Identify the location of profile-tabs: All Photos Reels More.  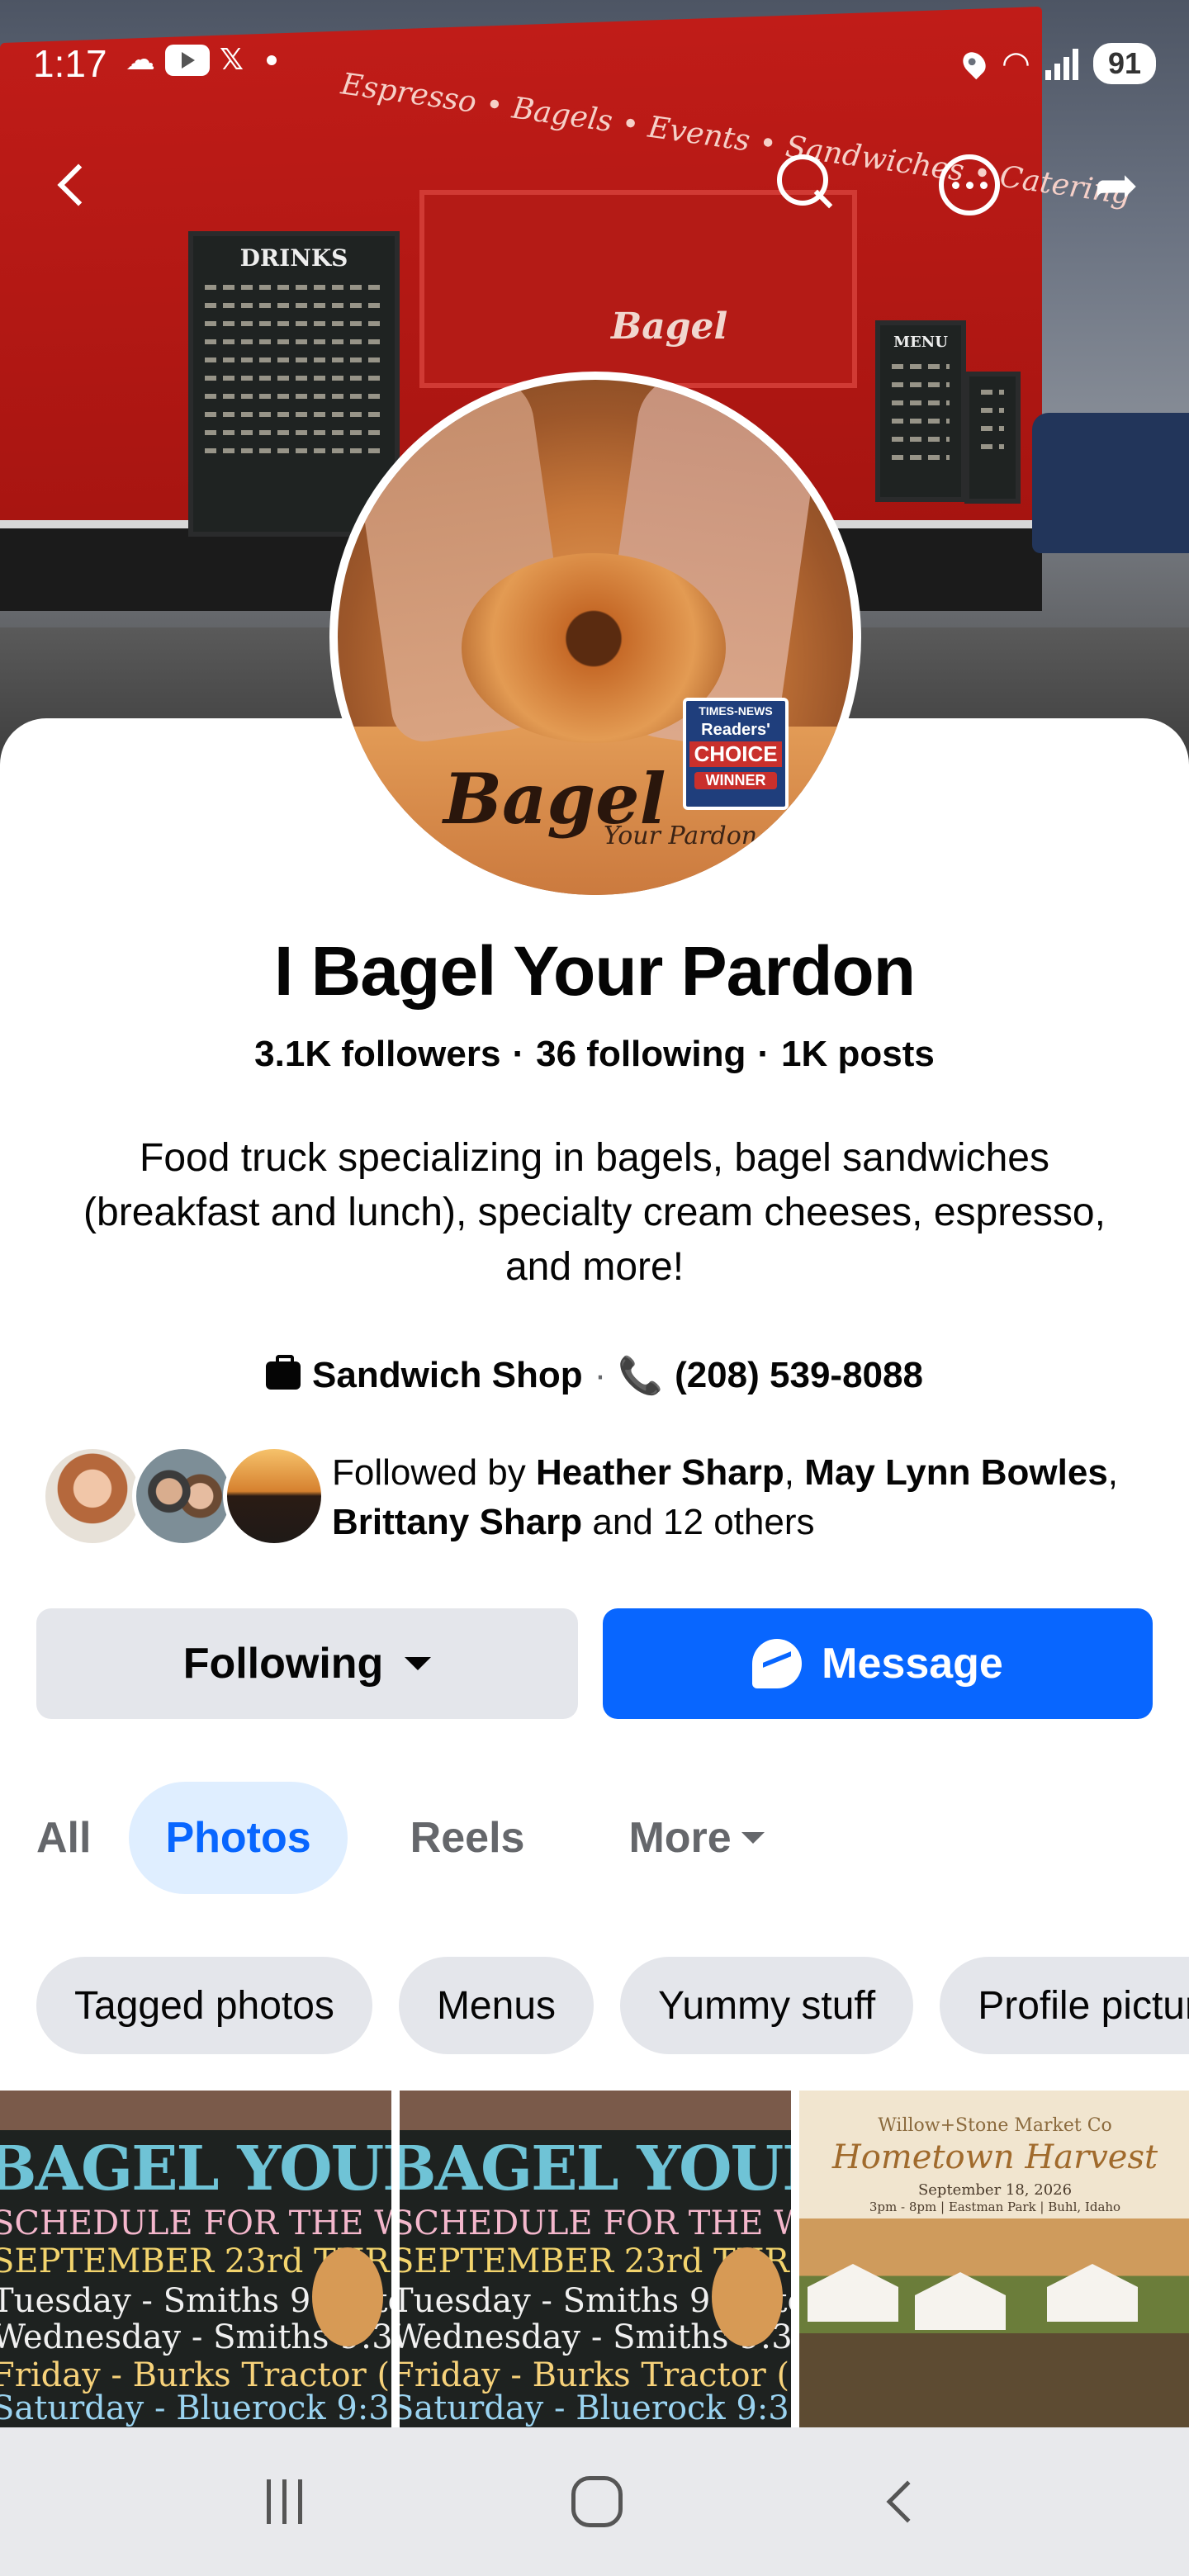
(418, 1838).